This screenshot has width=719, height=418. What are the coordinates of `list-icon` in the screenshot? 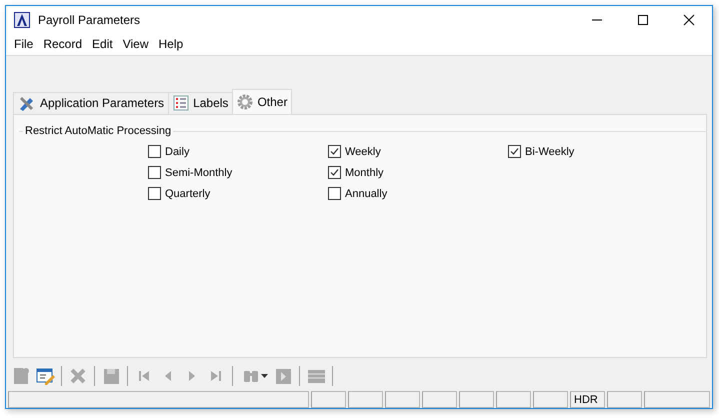 It's located at (181, 103).